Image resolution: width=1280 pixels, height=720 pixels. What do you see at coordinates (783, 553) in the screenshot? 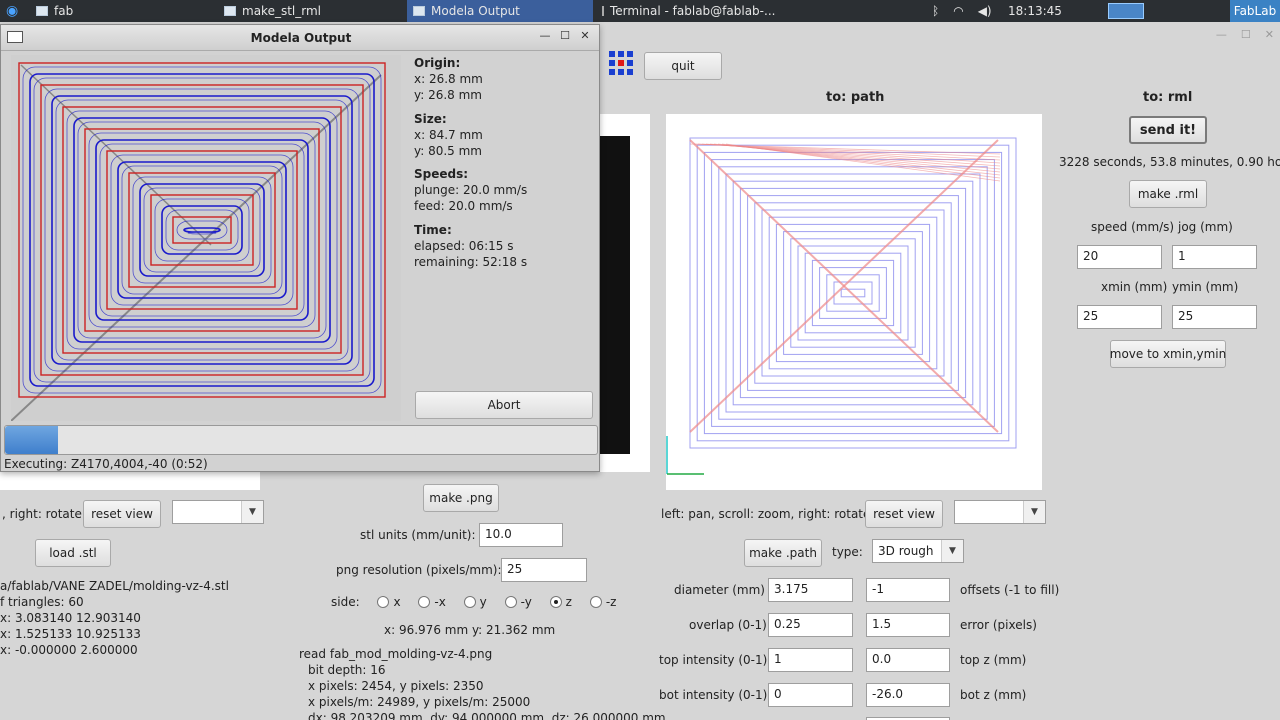
I see `make-path-button: make .path` at bounding box center [783, 553].